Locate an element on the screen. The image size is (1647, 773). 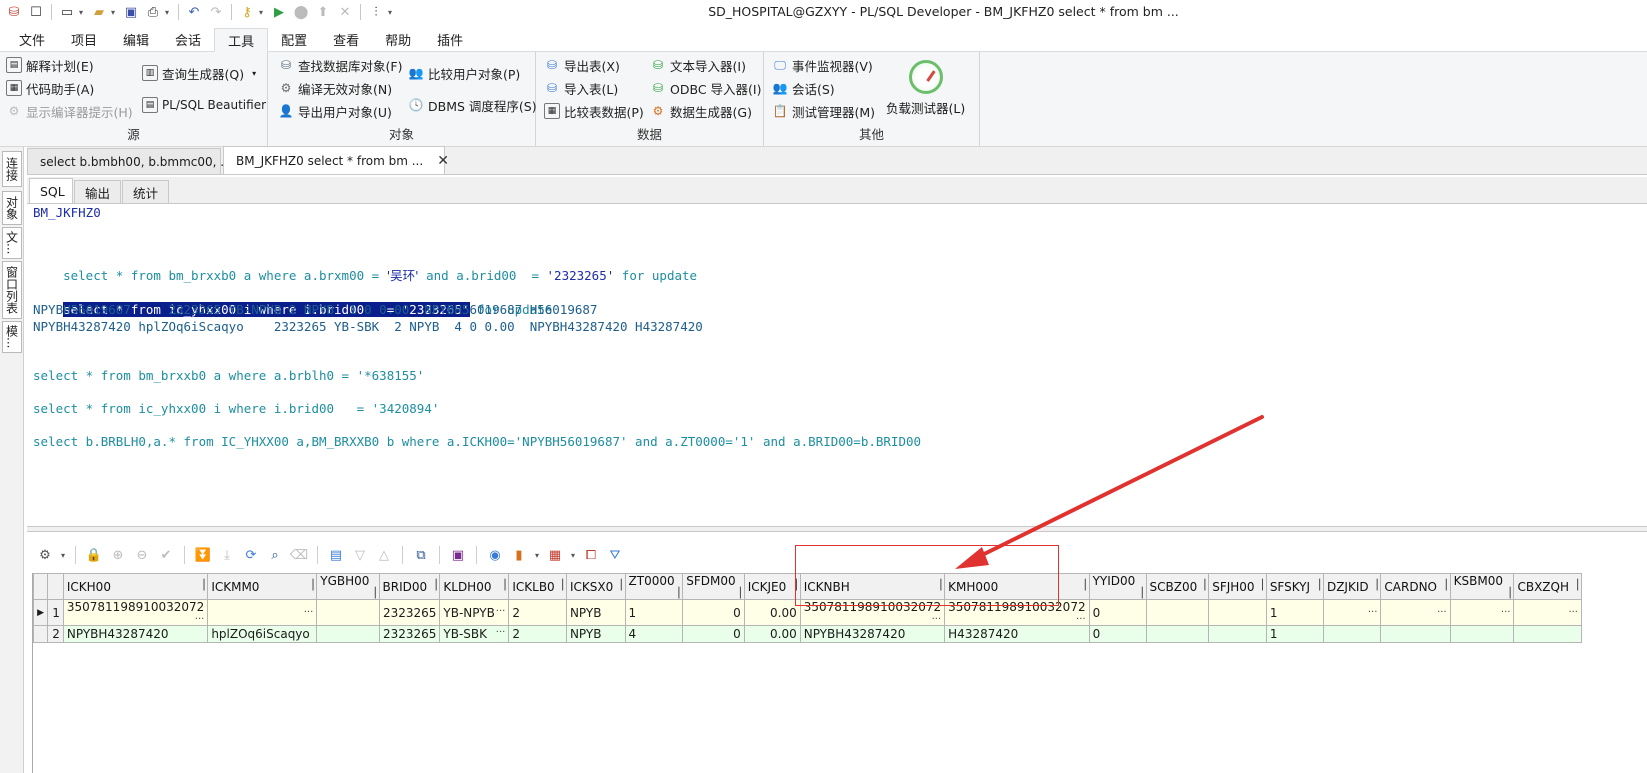
editor-grid-splitter is located at coordinates (837, 529).